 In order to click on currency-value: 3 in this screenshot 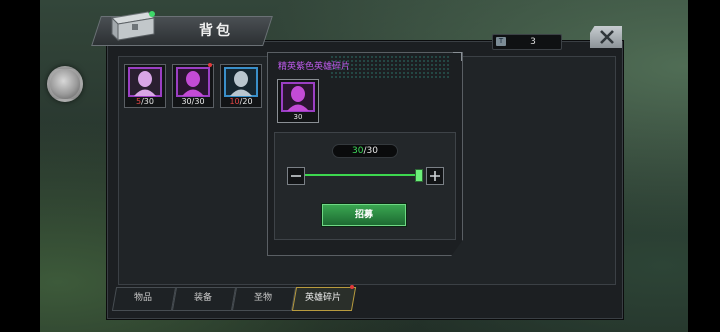, I will do `click(533, 42)`.